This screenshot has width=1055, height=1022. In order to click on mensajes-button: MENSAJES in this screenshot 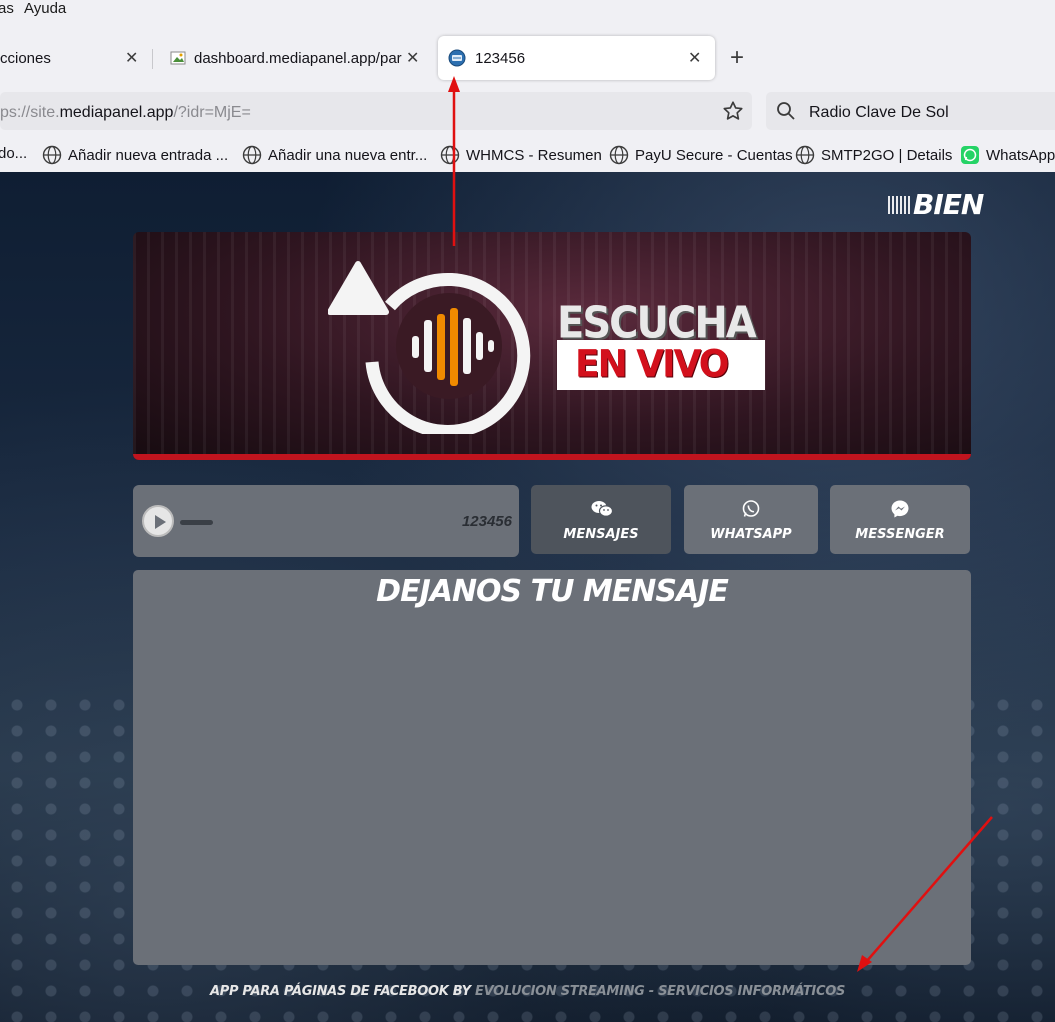, I will do `click(601, 519)`.